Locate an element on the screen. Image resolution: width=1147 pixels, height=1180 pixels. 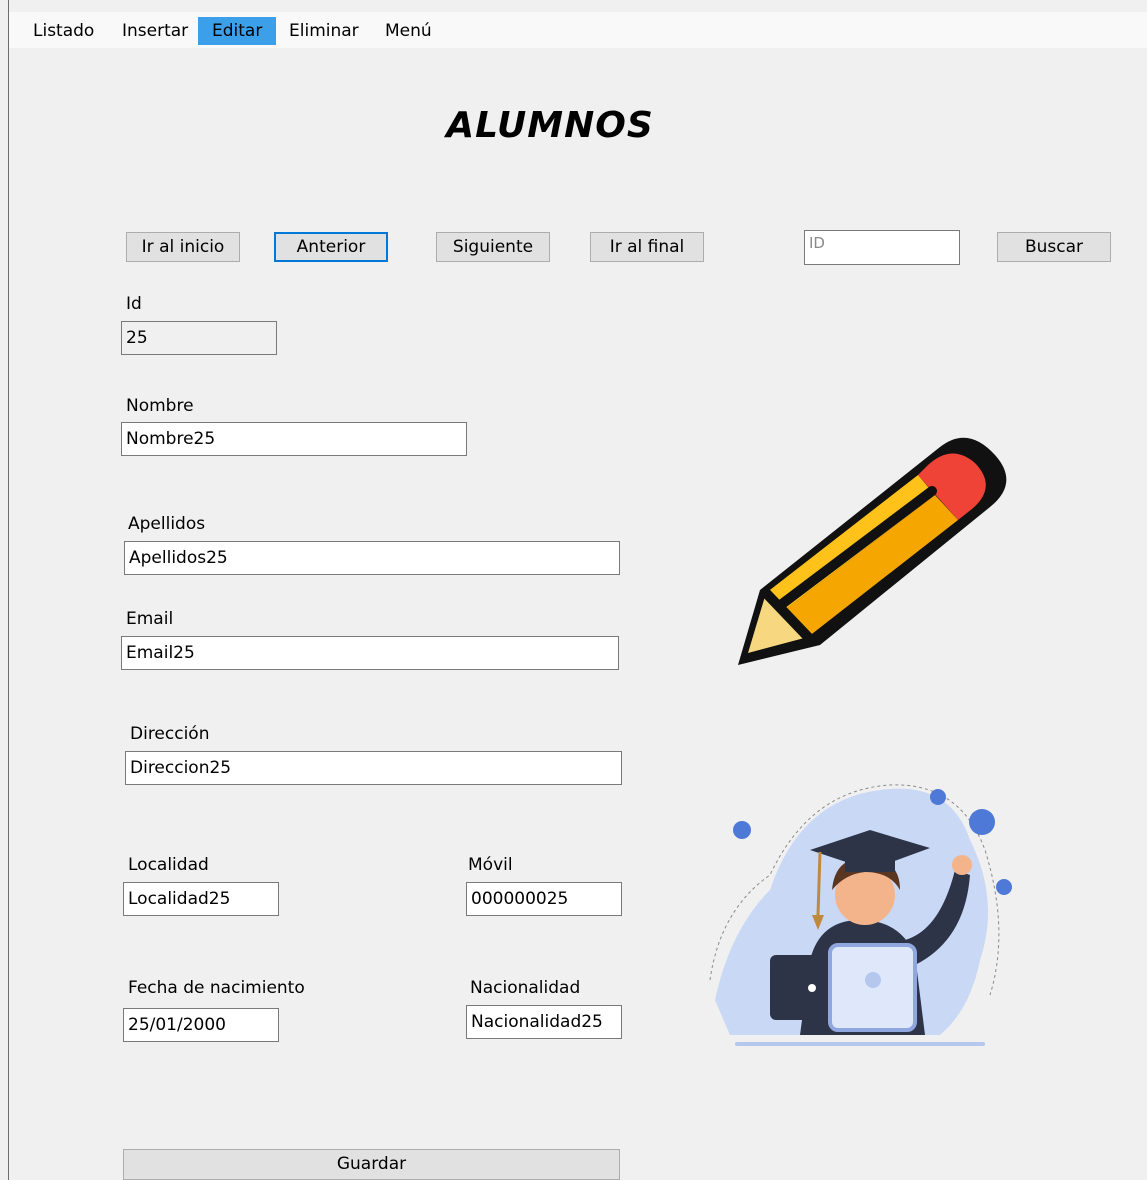
direccion-label: Dirección is located at coordinates (170, 734).